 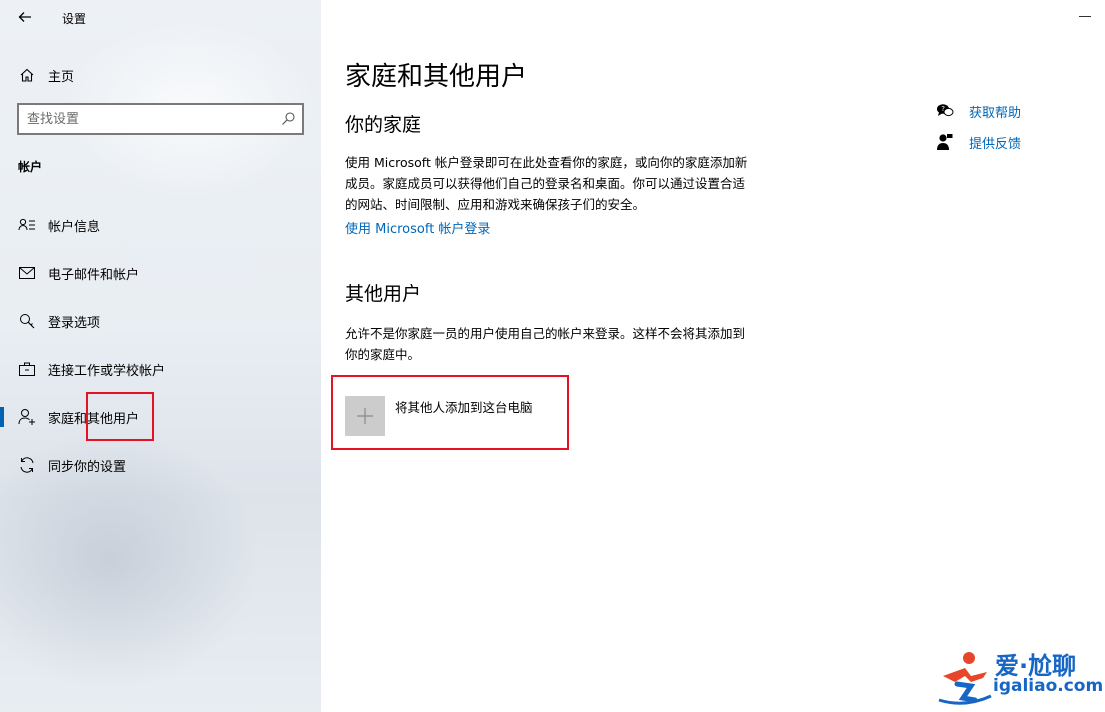 What do you see at coordinates (27, 321) in the screenshot?
I see `key-icon` at bounding box center [27, 321].